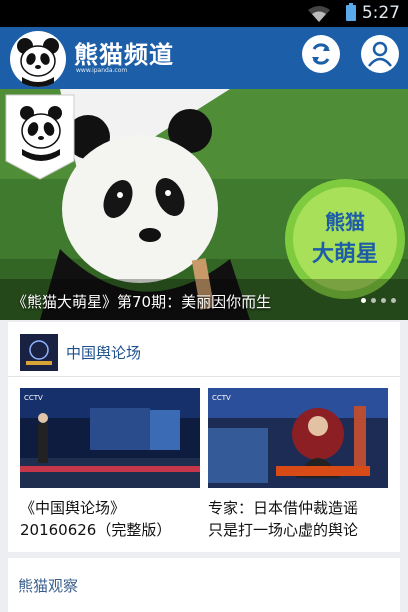 Image resolution: width=408 pixels, height=612 pixels. What do you see at coordinates (73, 508) in the screenshot?
I see `video-title-line: 《中国舆论场》` at bounding box center [73, 508].